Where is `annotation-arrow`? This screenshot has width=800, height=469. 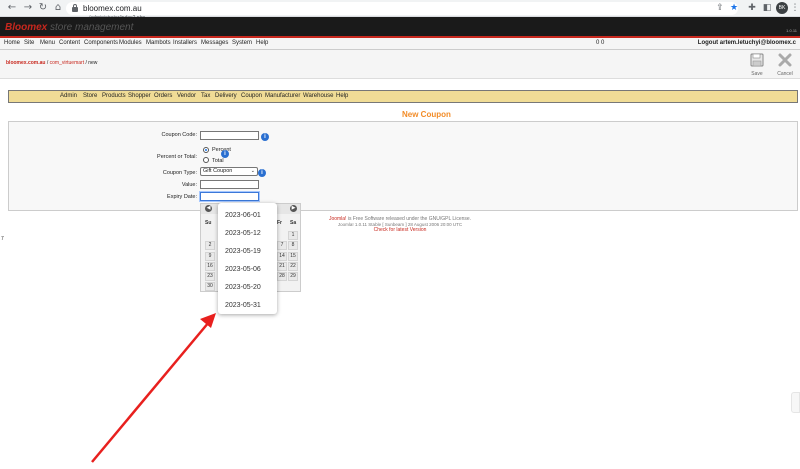 annotation-arrow is located at coordinates (153, 388).